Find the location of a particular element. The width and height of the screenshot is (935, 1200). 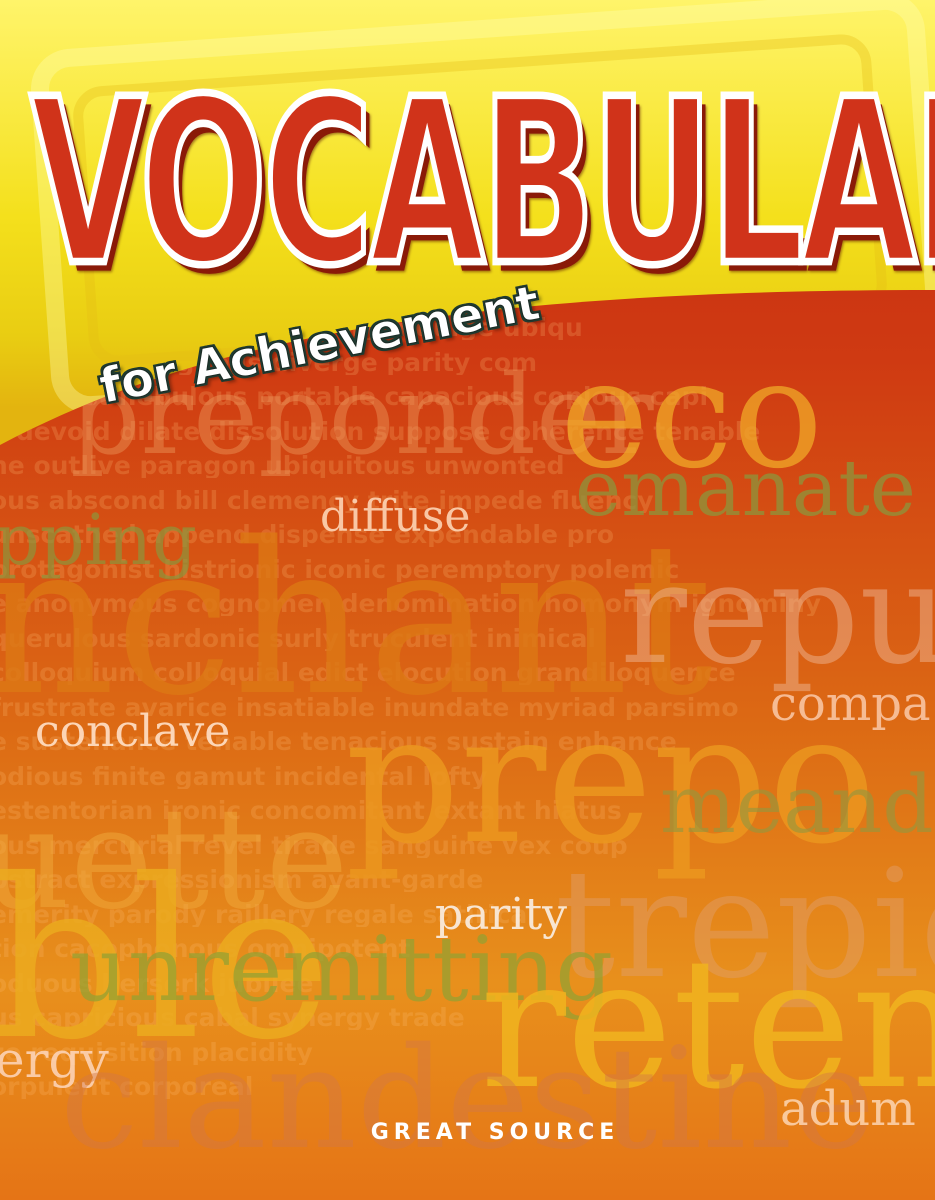

background-row-text: orpulent corporeal is located at coordinates (127, 1086).